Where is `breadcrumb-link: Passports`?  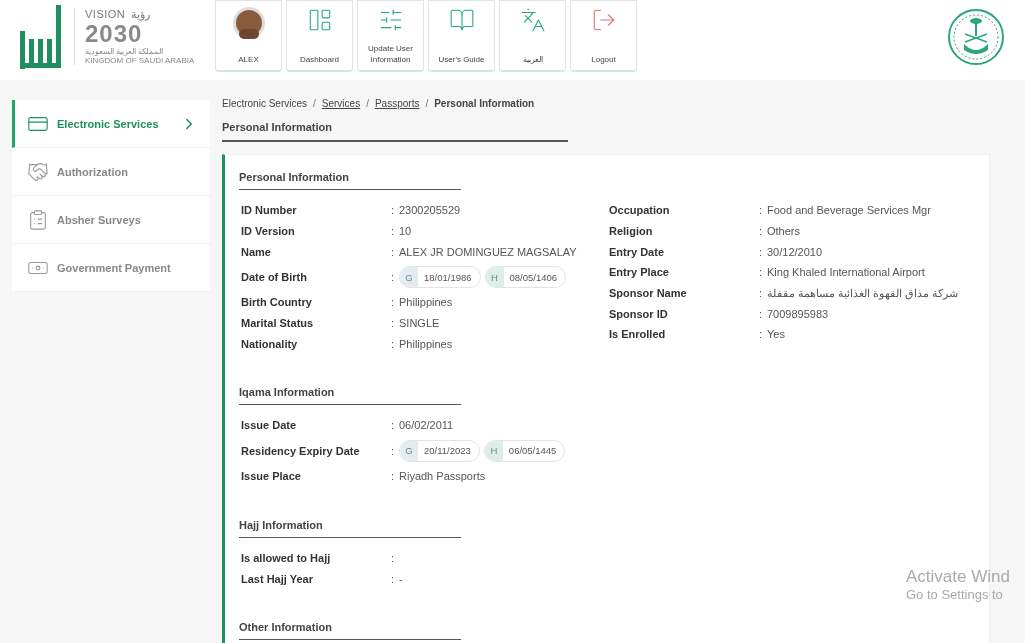
breadcrumb-link: Passports is located at coordinates (397, 103).